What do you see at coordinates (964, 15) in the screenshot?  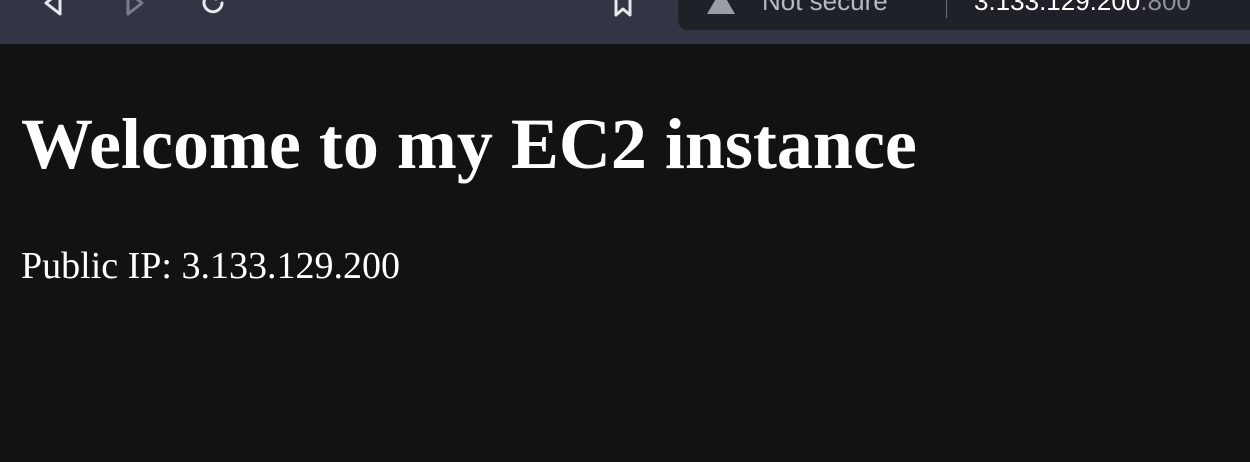 I see `address-bar: Not secure 3.133.129.200:800` at bounding box center [964, 15].